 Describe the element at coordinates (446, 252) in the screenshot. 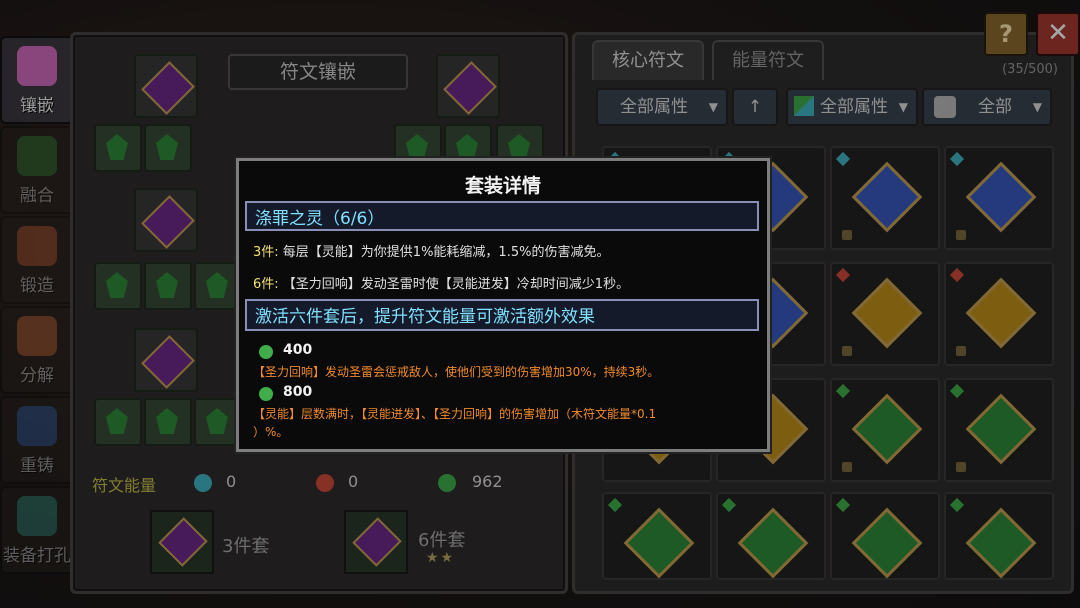

I see `bonus-3-text: 每层【灵能】为你提供1%能耗缩减，1.5%的伤害减免。` at that location.